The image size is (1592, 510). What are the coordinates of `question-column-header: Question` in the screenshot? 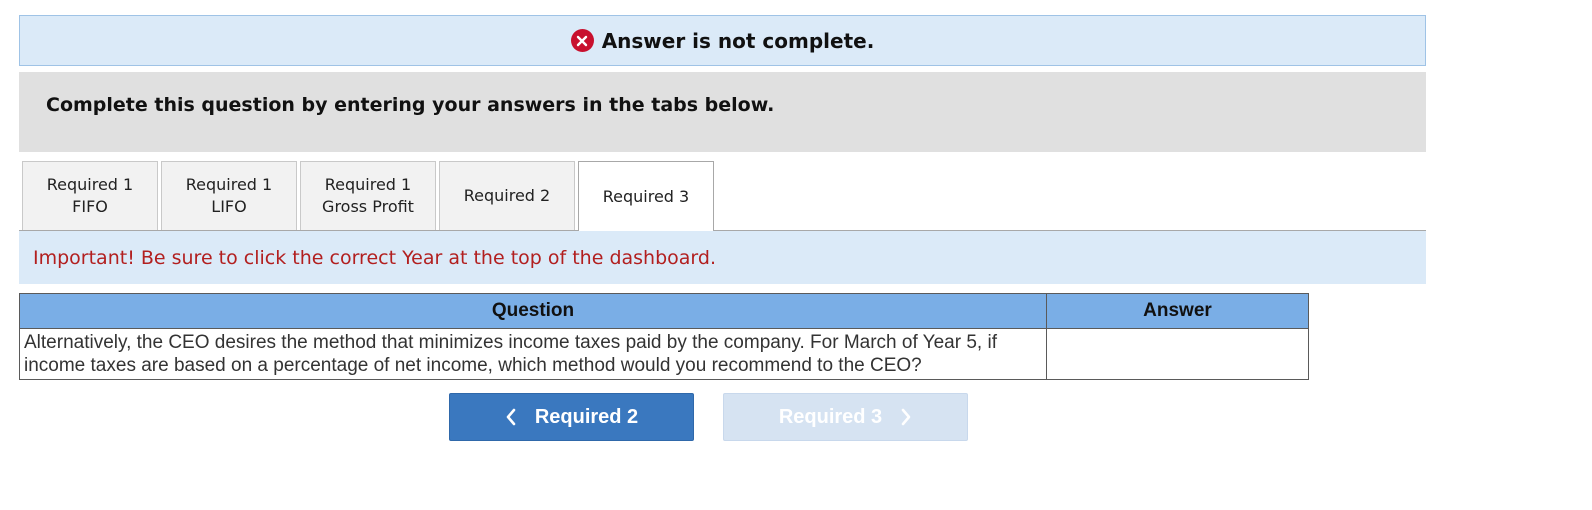 It's located at (533, 311).